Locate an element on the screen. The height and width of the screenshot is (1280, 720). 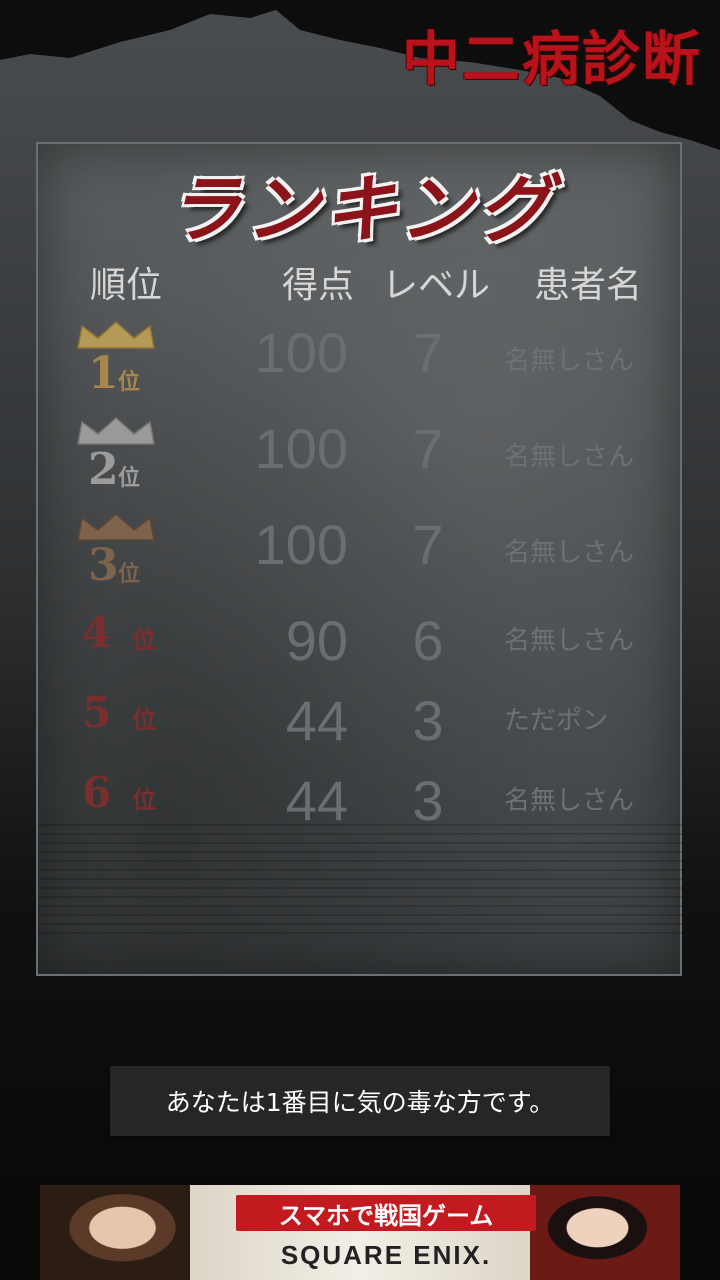
ad-headline: スマホで戦国ゲーム is located at coordinates (386, 1213).